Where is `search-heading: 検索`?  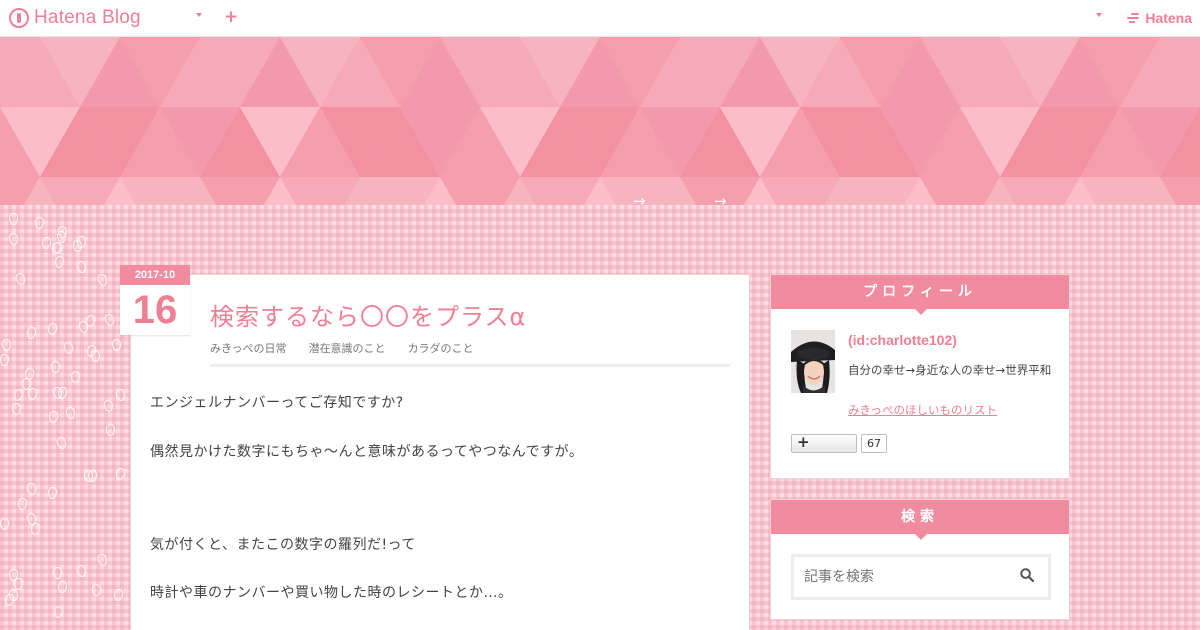
search-heading: 検索 is located at coordinates (920, 520).